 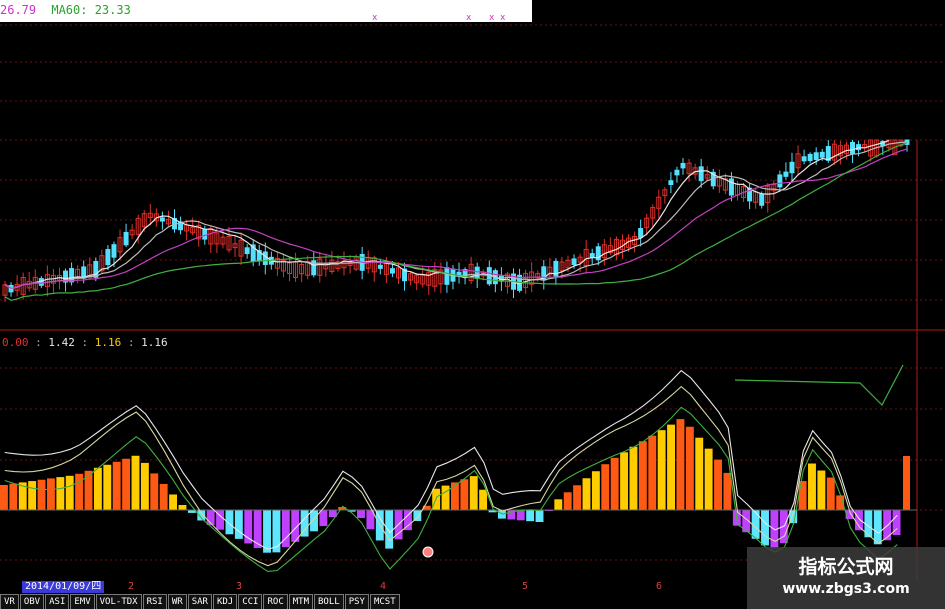 What do you see at coordinates (225, 601) in the screenshot?
I see `tab-kdj: KDJ` at bounding box center [225, 601].